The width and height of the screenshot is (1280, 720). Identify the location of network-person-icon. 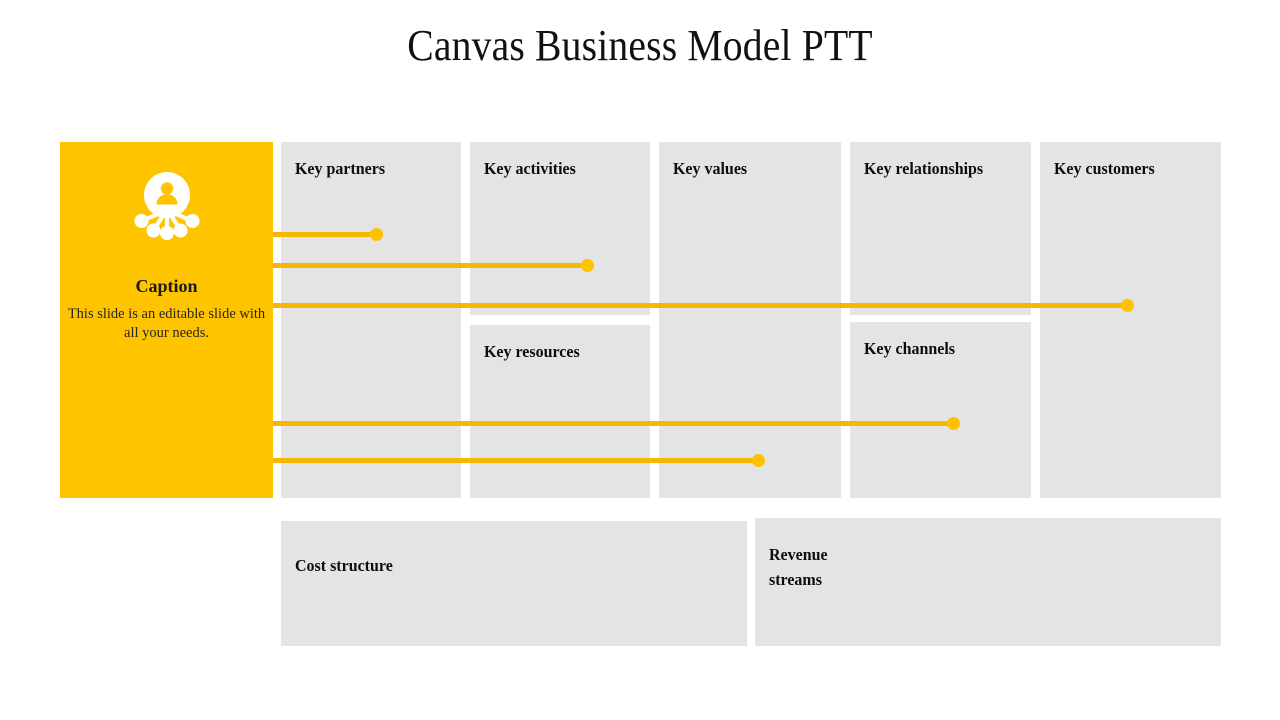
(166, 206).